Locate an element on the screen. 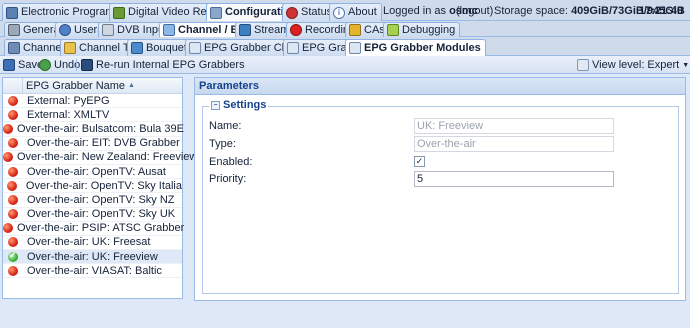  grabber-name-cell: Over-the-air: OpenTV: Sky Italia is located at coordinates (103, 185).